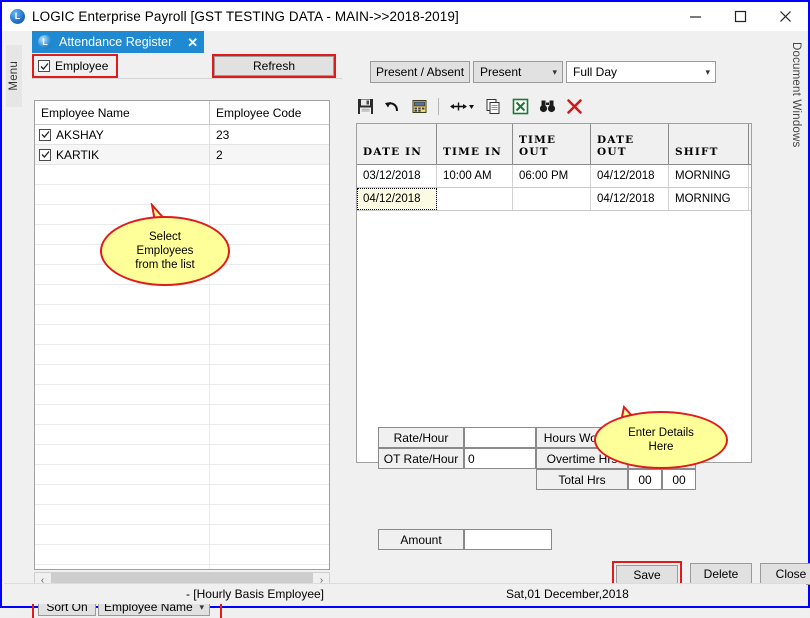  I want to click on cell-date-in: 04/12/2018, so click(397, 199).